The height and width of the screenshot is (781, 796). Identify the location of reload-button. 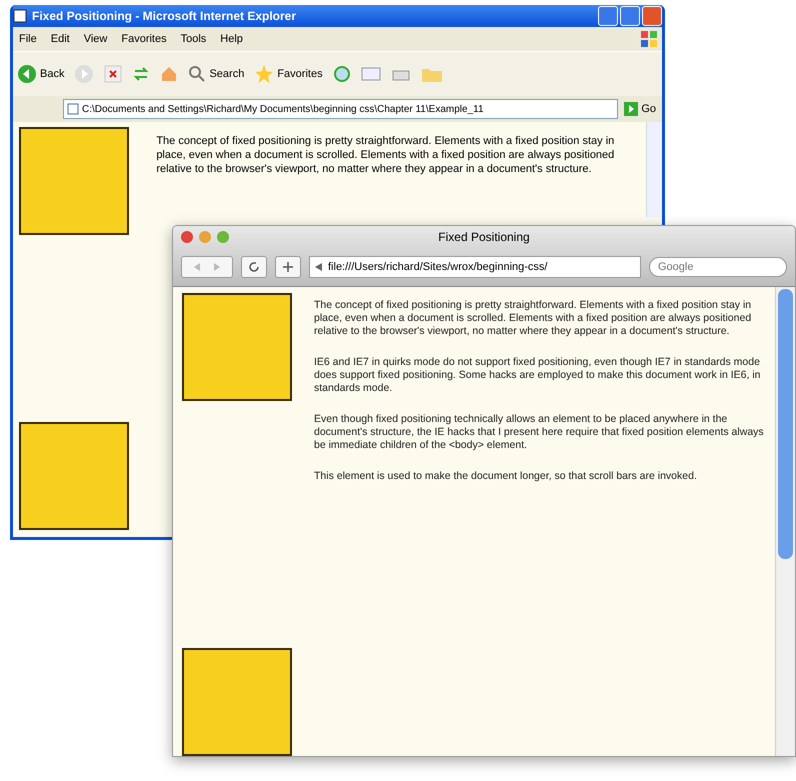
(254, 267).